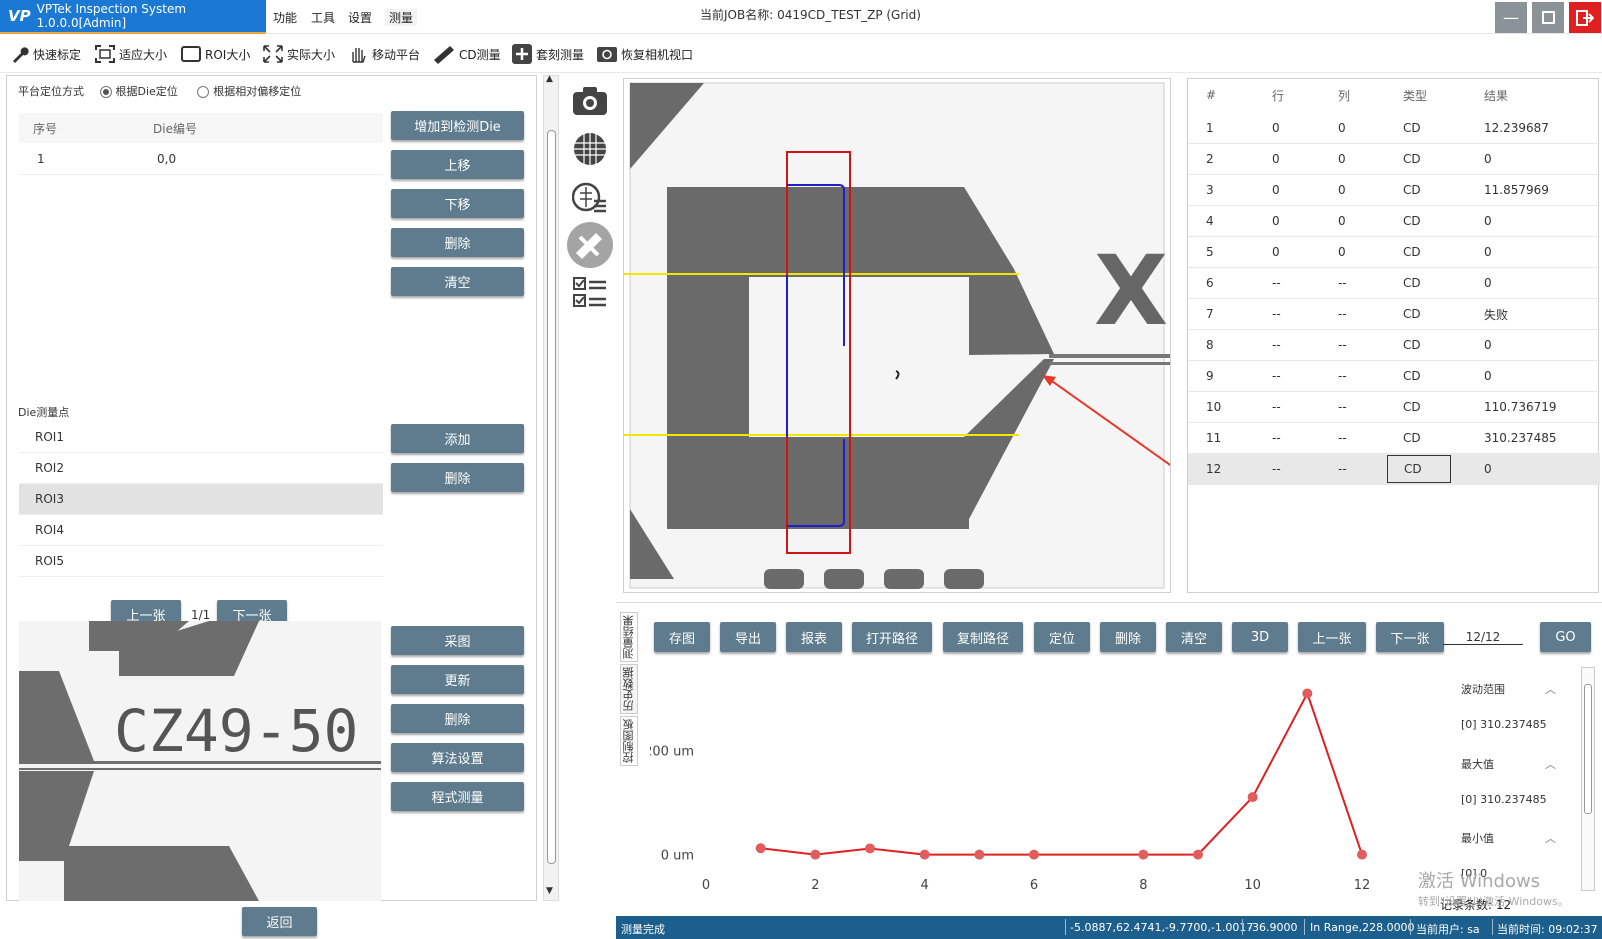 This screenshot has height=939, width=1602. Describe the element at coordinates (323, 17) in the screenshot. I see `menu-tools: 工具` at that location.